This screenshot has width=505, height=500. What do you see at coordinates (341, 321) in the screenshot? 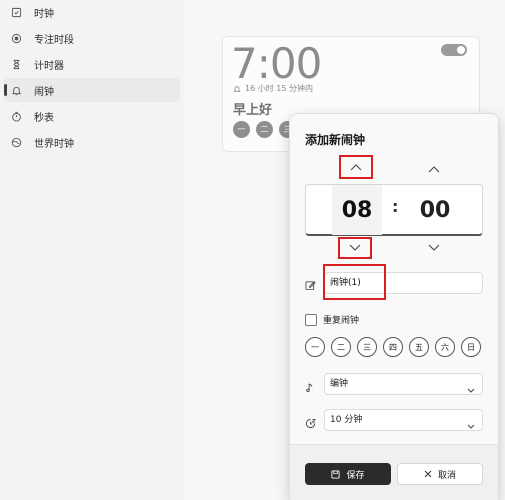
I see `repeat-label: 重复闹钟` at bounding box center [341, 321].